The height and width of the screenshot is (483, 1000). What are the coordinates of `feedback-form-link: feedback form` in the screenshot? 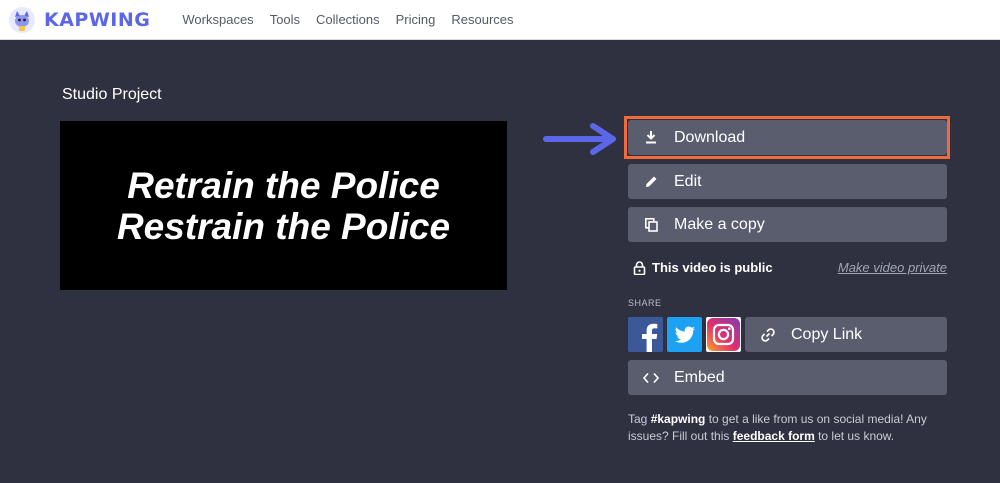 It's located at (774, 436).